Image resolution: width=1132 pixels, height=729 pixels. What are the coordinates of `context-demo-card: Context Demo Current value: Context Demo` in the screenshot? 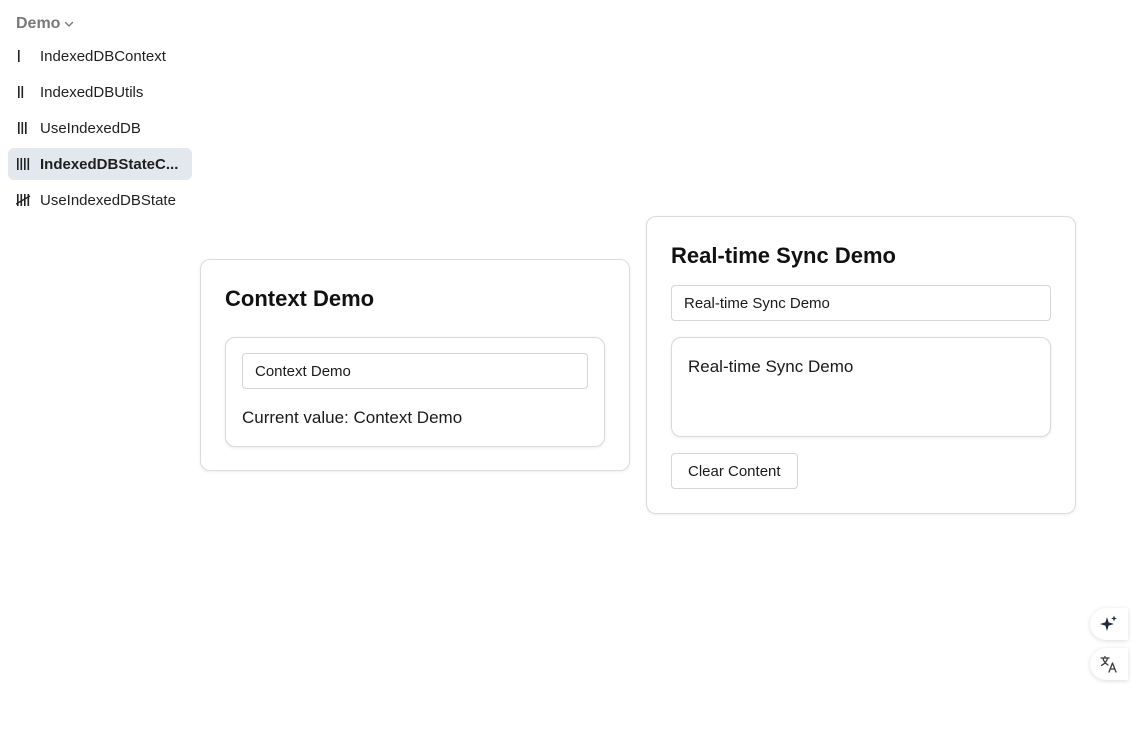 It's located at (415, 365).